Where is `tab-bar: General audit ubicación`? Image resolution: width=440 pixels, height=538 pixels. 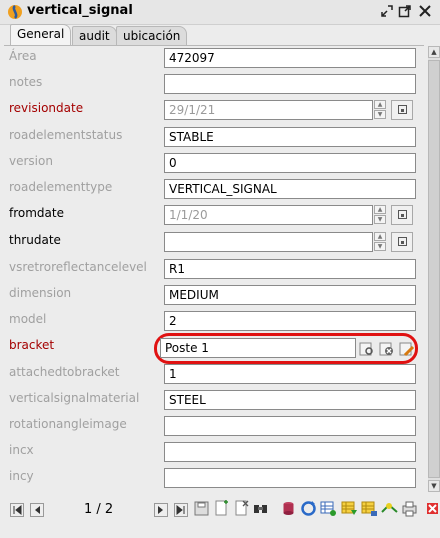
tab-bar: General audit ubicación is located at coordinates (220, 35).